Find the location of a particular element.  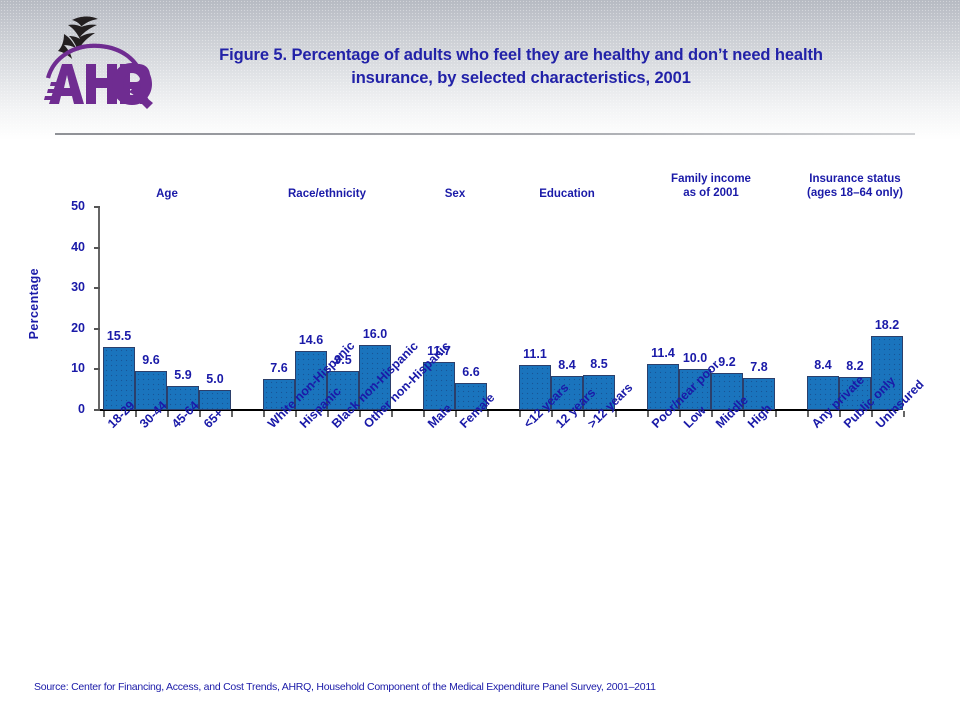

bar-value-label: 5.0 is located at coordinates (215, 378).